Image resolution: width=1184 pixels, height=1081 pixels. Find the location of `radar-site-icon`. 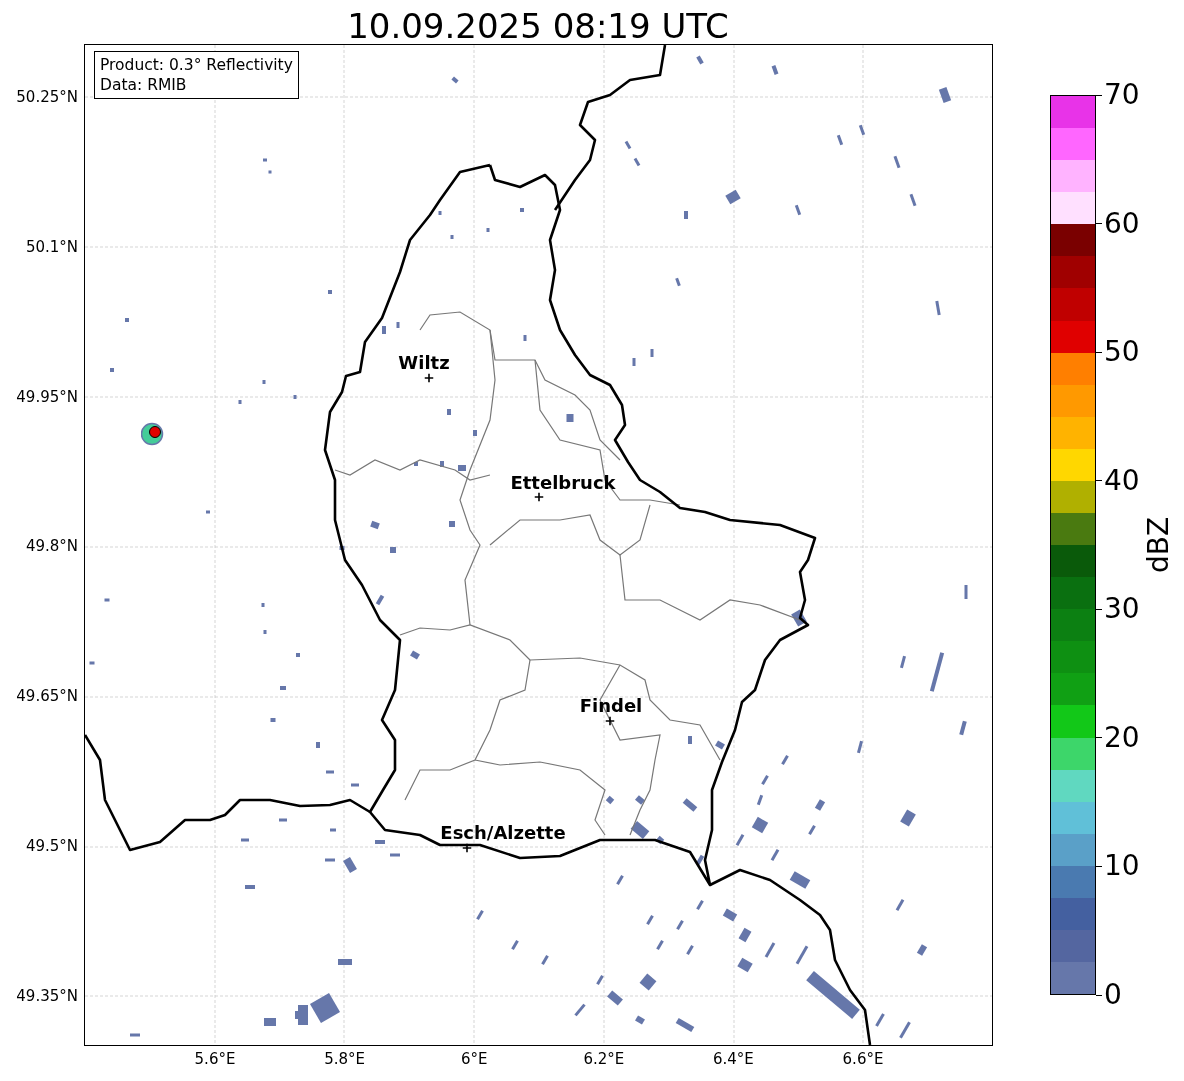

radar-site-icon is located at coordinates (153, 434).